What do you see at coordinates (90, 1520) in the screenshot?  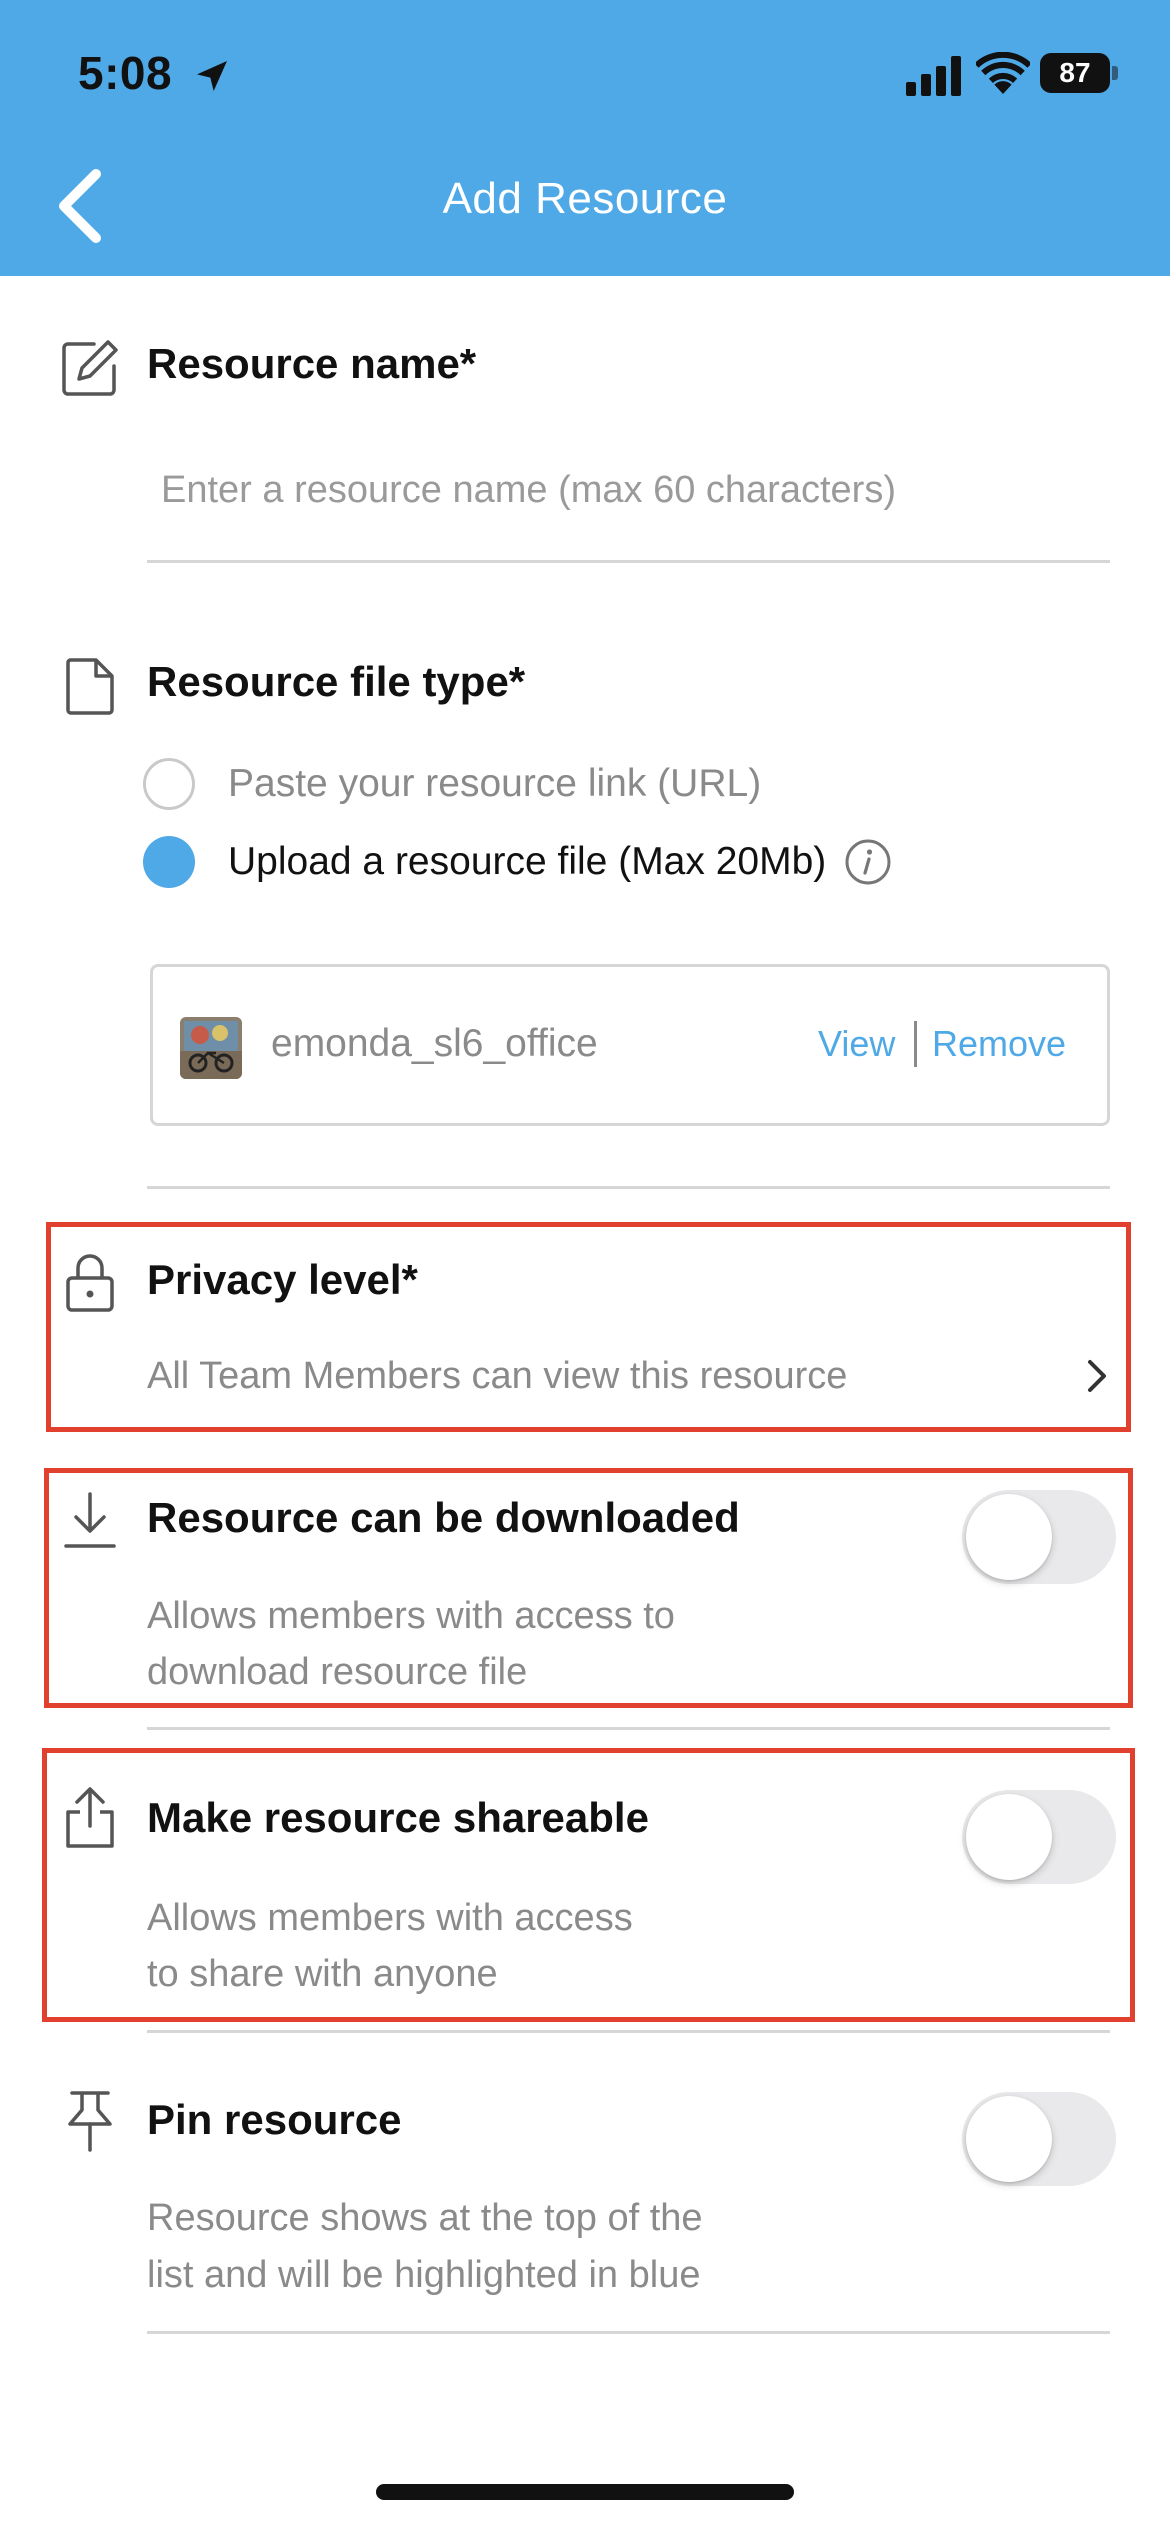 I see `download-icon` at bounding box center [90, 1520].